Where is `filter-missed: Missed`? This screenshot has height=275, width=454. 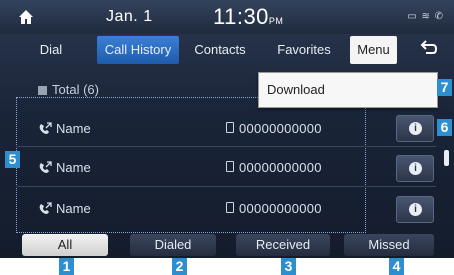 filter-missed: Missed is located at coordinates (389, 245).